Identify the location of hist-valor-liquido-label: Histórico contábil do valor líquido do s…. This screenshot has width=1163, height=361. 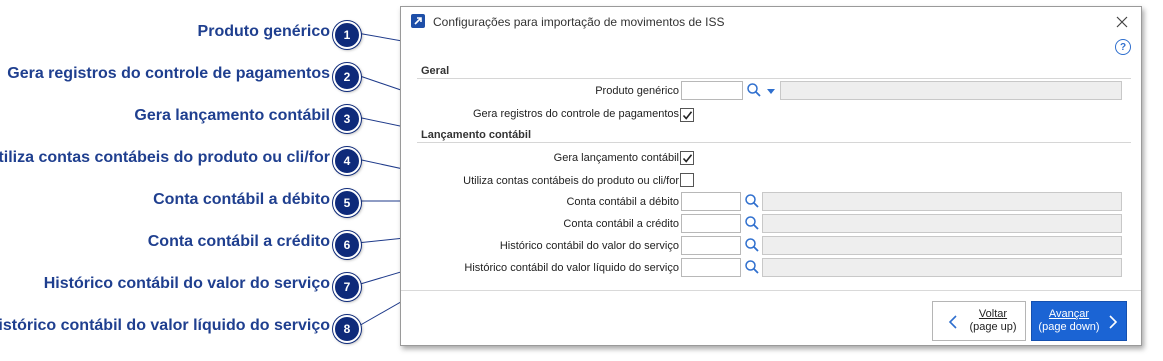
(571, 268).